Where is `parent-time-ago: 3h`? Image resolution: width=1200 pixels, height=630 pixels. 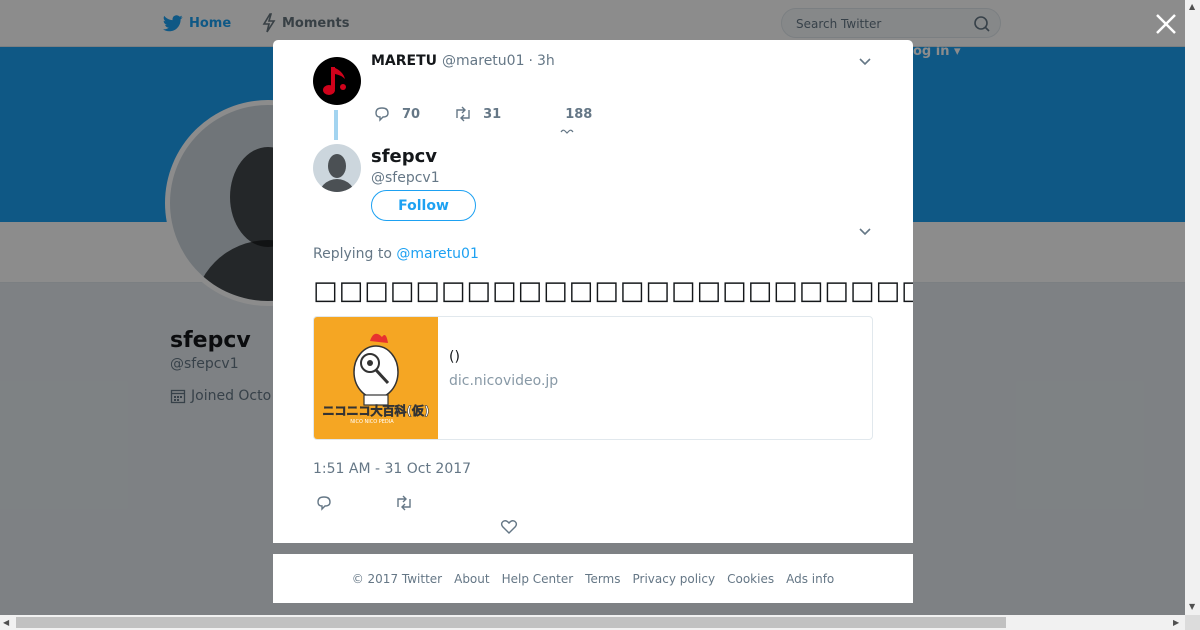
parent-time-ago: 3h is located at coordinates (546, 61).